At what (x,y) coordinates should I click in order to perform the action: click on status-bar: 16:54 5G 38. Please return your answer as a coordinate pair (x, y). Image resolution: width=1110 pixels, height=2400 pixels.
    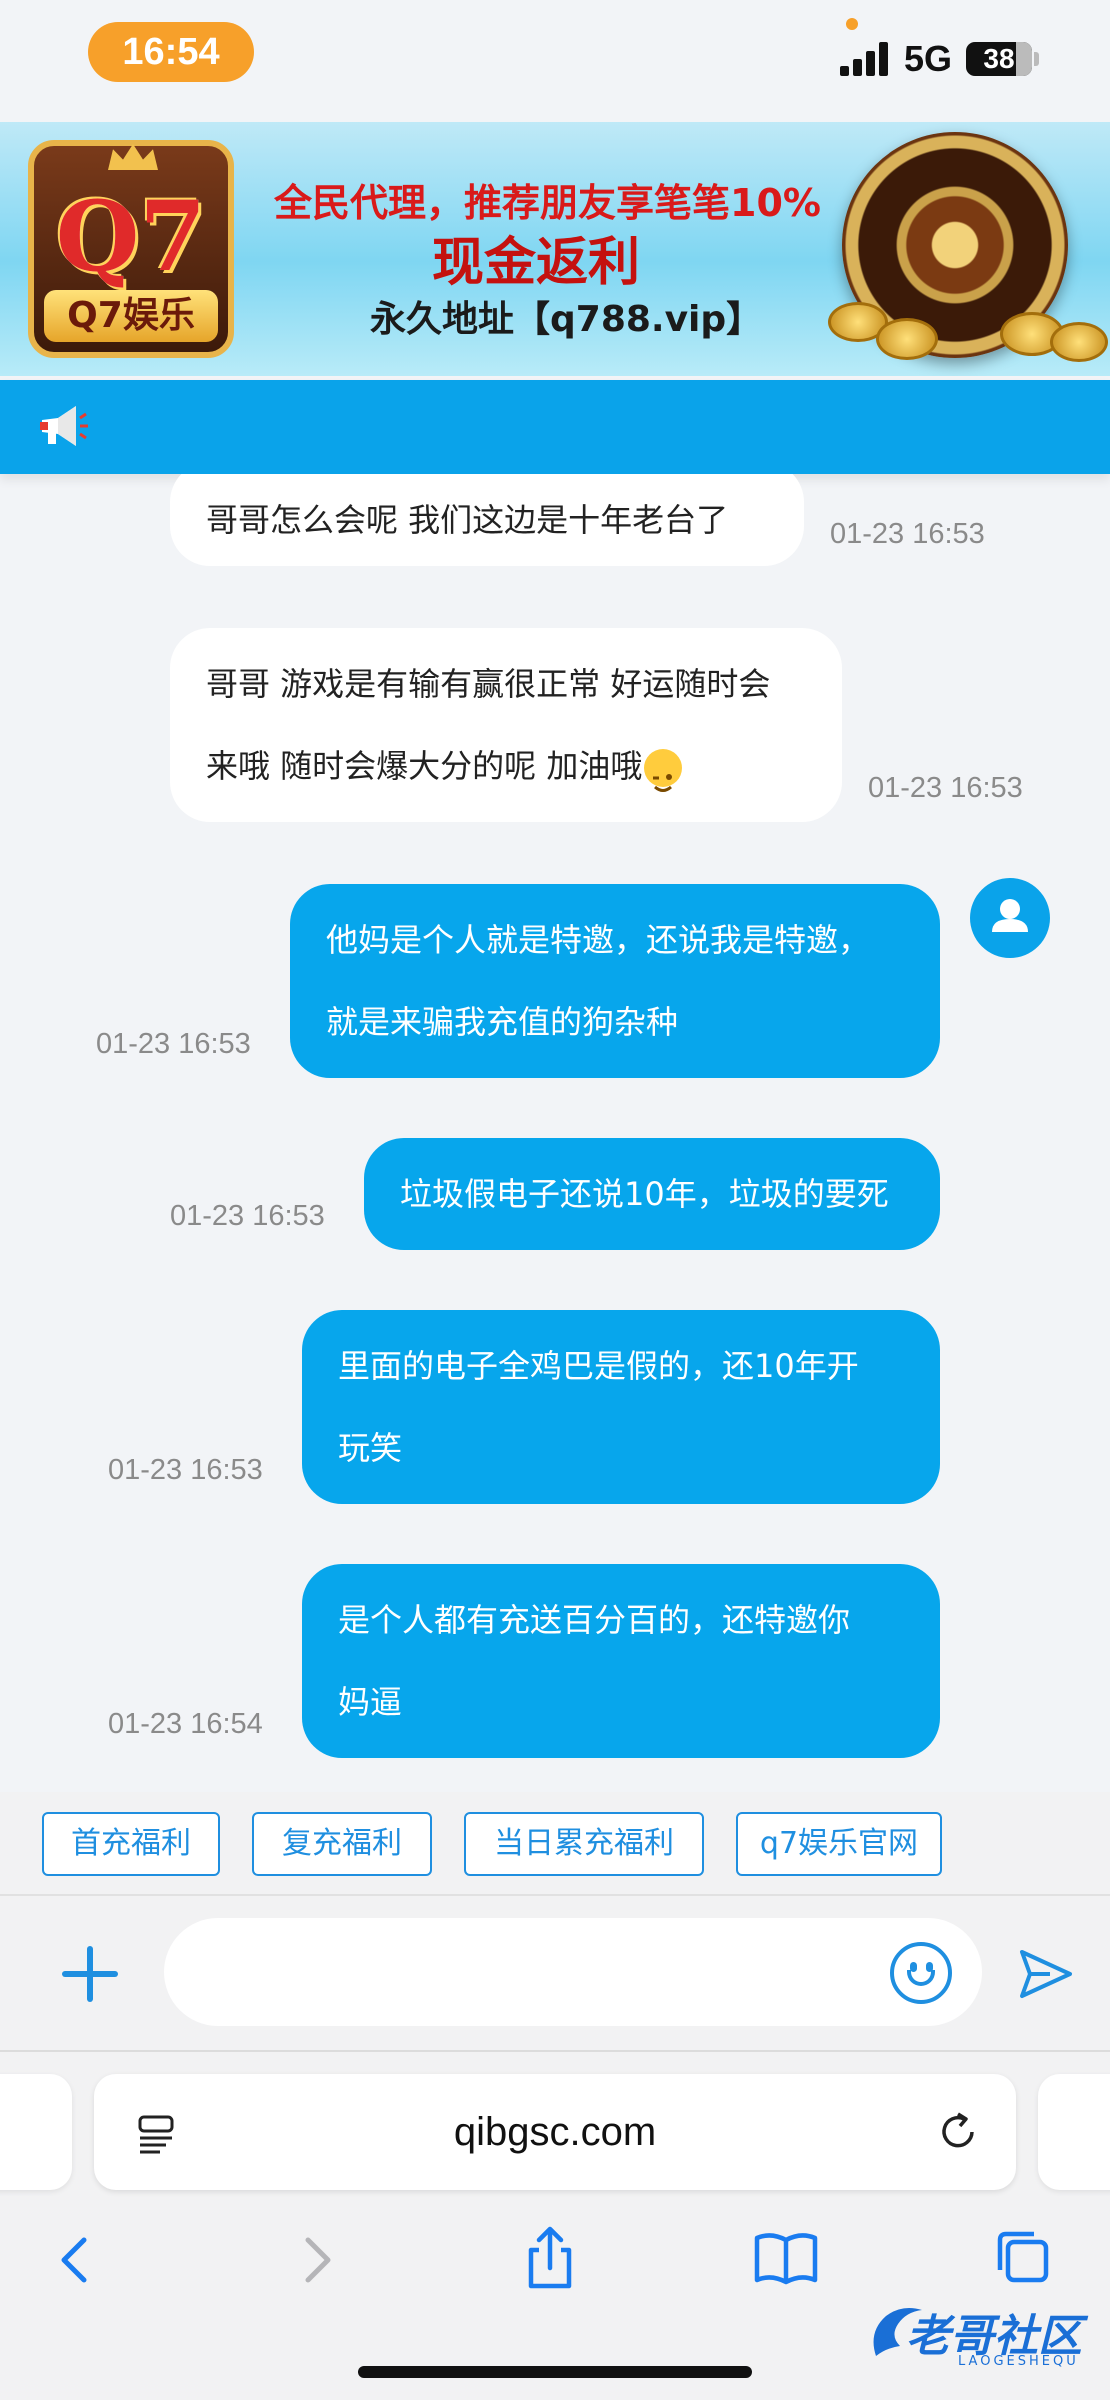
    Looking at the image, I should click on (555, 60).